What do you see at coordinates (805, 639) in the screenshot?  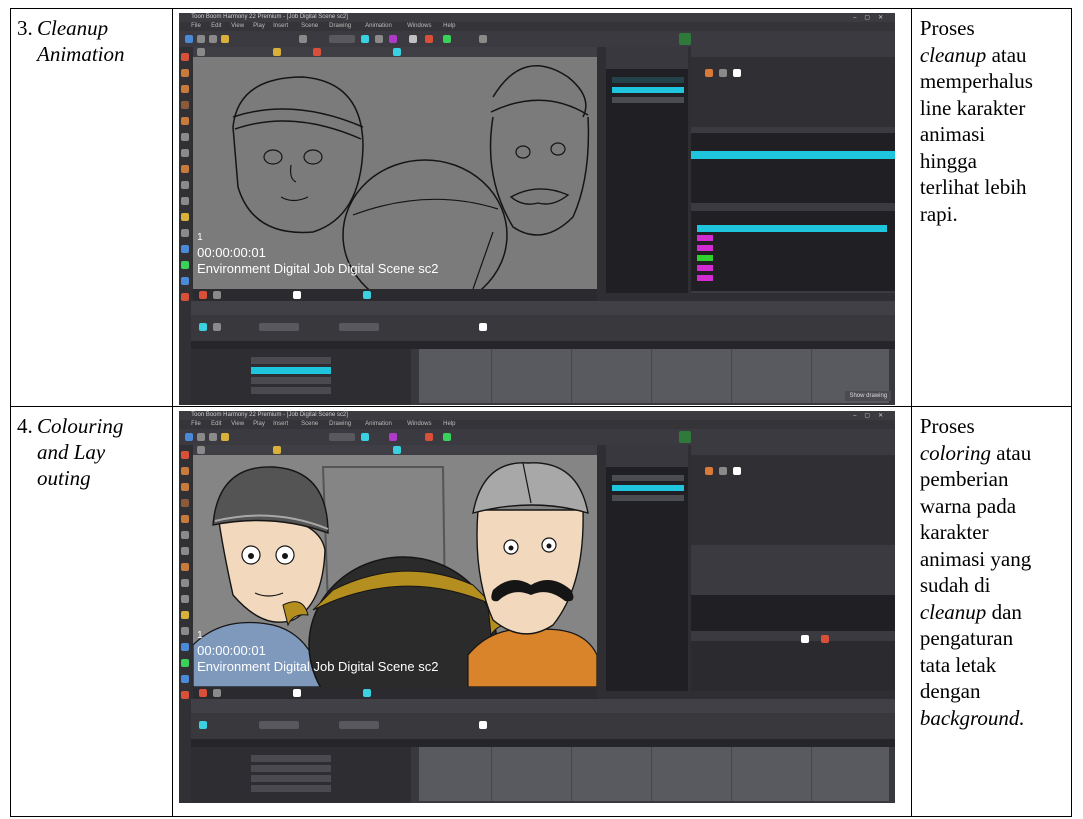 I see `palette-icon` at bounding box center [805, 639].